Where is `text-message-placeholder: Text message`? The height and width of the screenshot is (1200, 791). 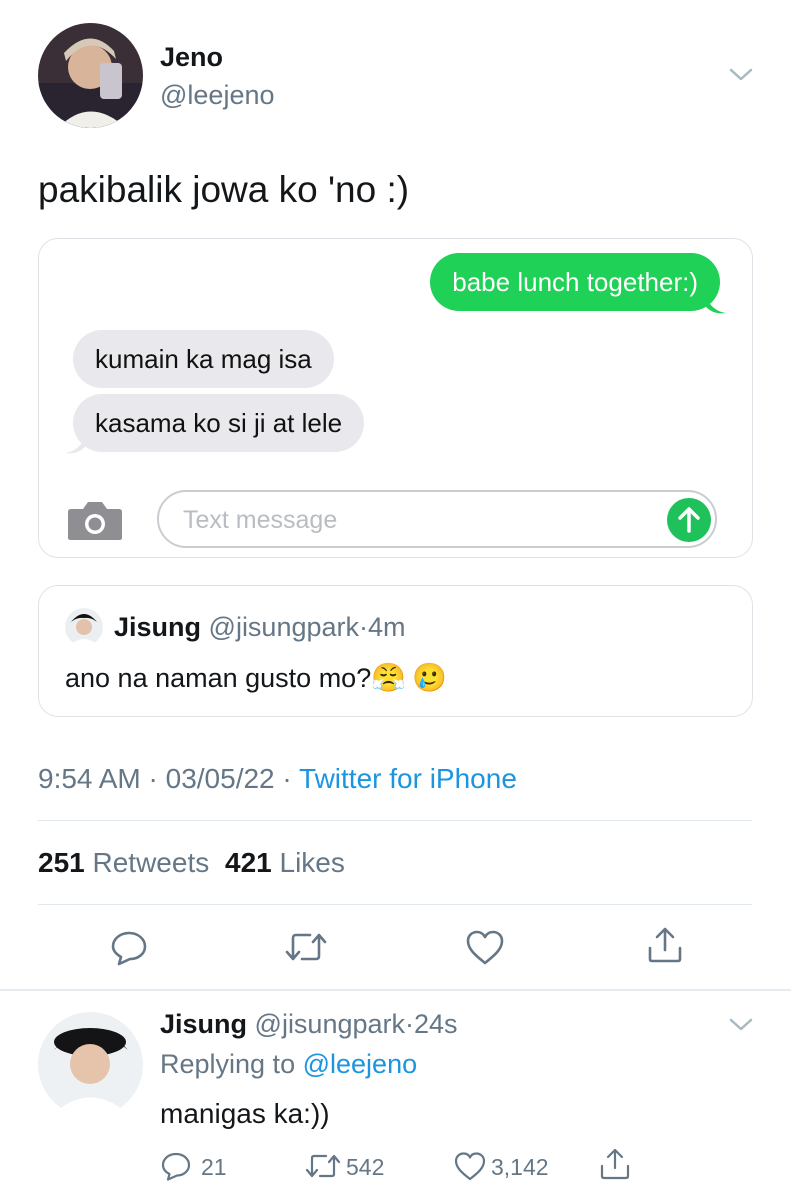 text-message-placeholder: Text message is located at coordinates (260, 520).